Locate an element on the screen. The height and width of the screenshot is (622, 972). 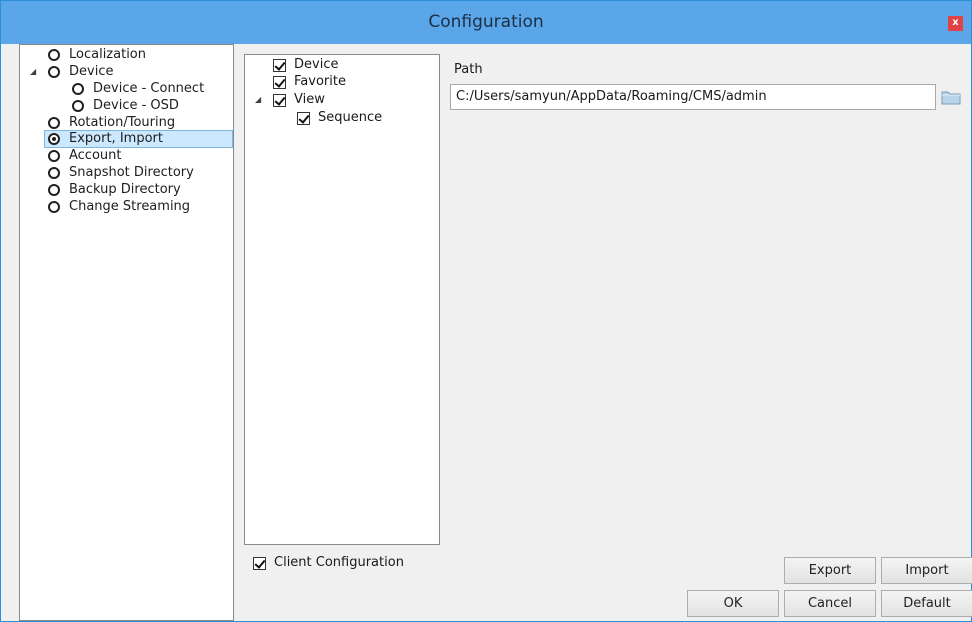
folder-icon is located at coordinates (951, 97).